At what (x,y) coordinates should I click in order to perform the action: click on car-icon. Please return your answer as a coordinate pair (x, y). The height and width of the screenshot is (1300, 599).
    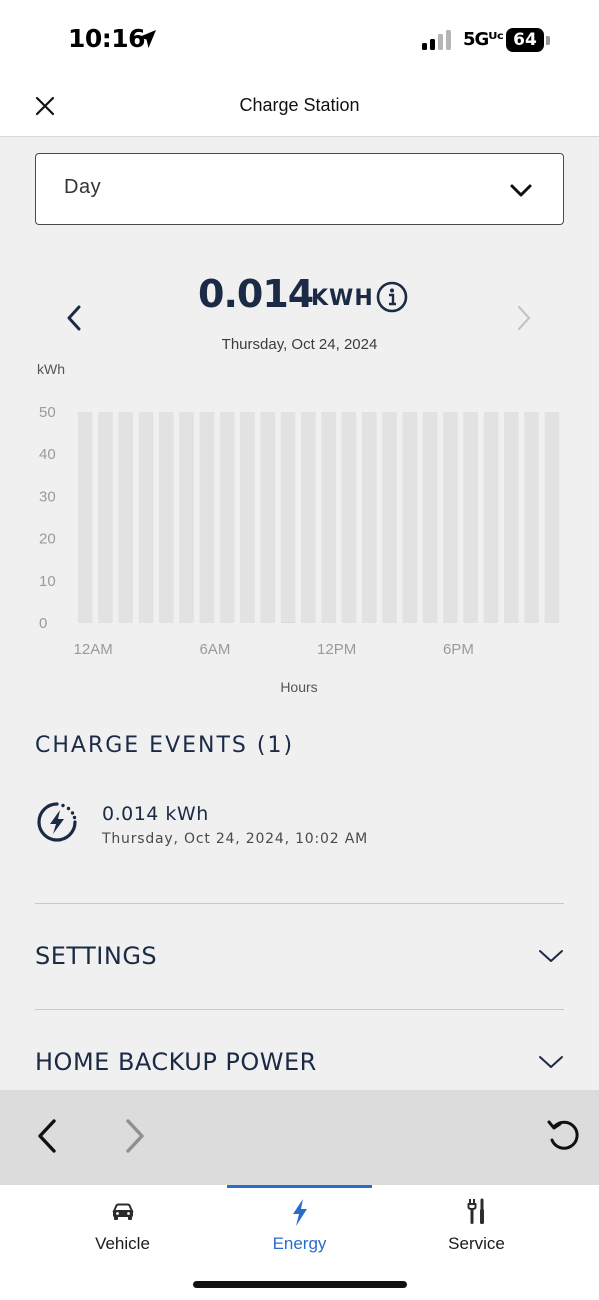
    Looking at the image, I should click on (123, 1211).